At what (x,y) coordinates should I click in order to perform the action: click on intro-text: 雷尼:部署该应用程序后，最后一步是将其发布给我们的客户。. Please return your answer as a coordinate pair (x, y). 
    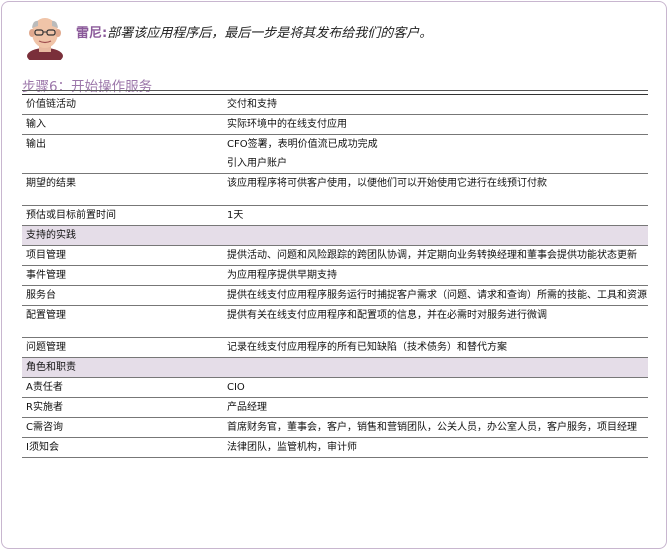
    Looking at the image, I should click on (254, 31).